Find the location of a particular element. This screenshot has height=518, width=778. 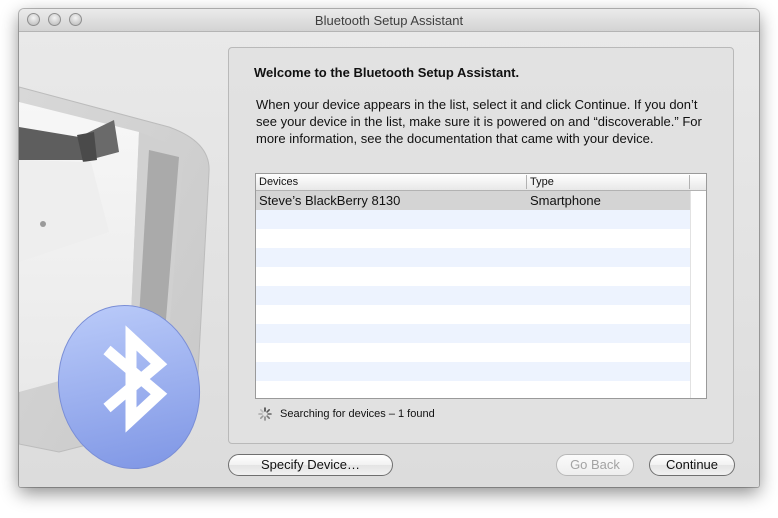

column-header-type: Type is located at coordinates (608, 182).